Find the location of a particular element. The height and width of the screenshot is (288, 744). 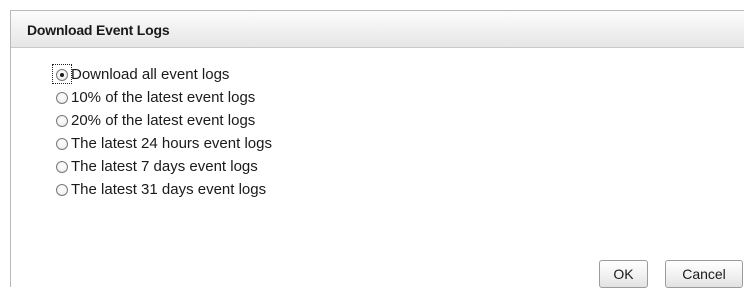

dialog-title: Download Event Logs is located at coordinates (98, 30).